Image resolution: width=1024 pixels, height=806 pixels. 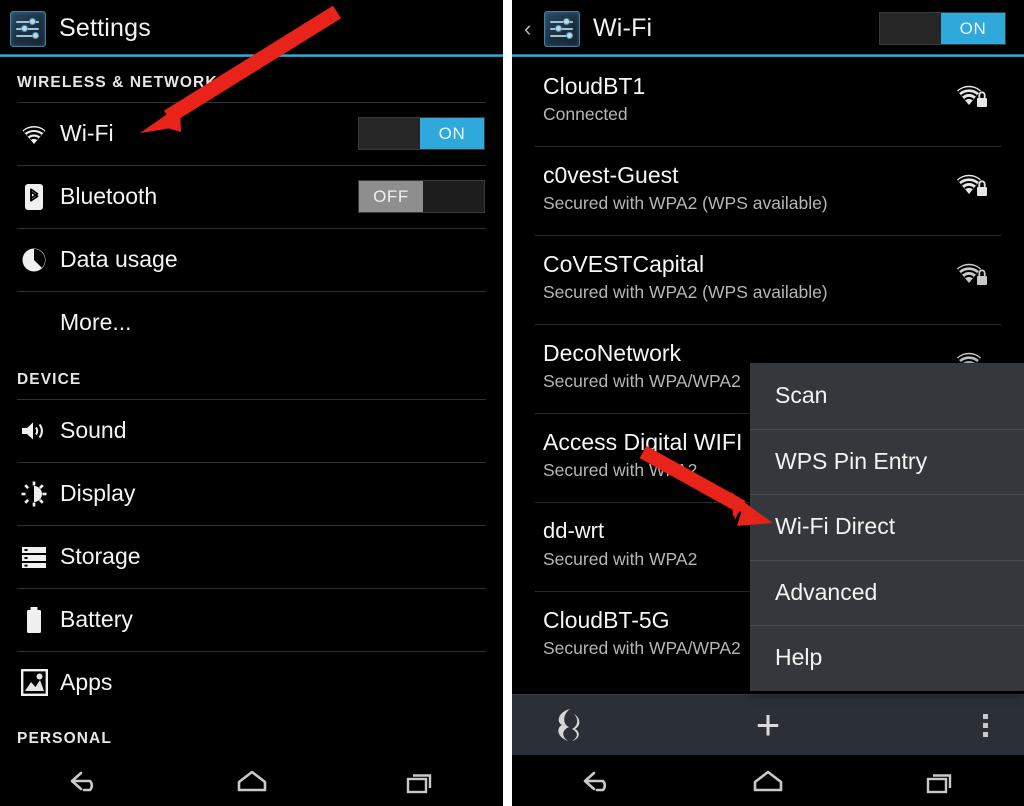 What do you see at coordinates (973, 28) in the screenshot?
I see `wifi-master-toggle-label: ON` at bounding box center [973, 28].